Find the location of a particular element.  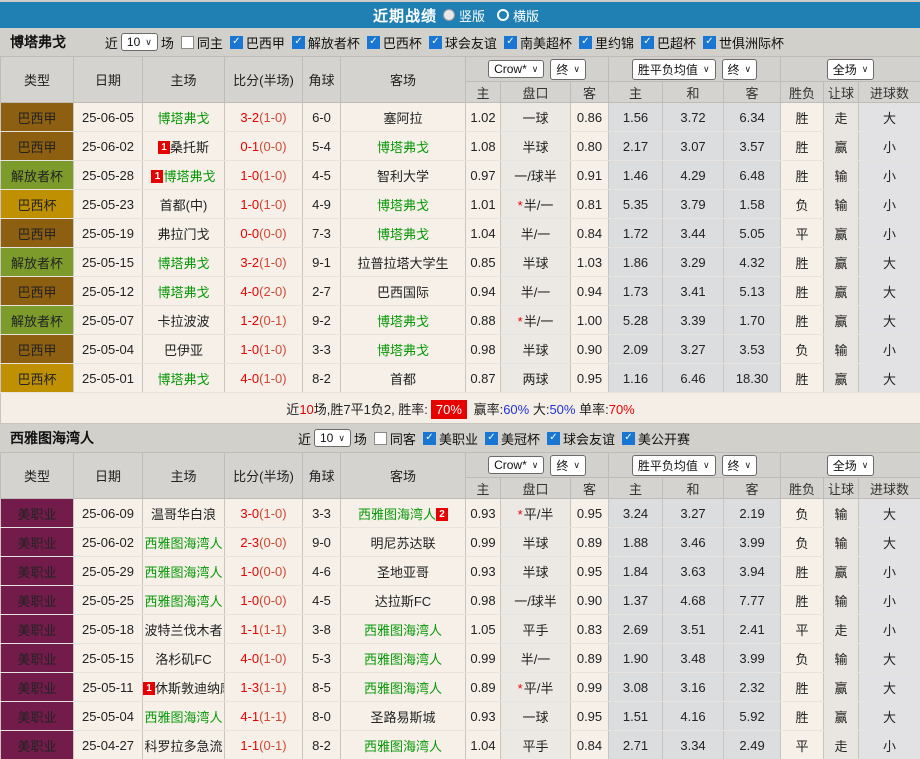

score-cell: 4-0(1-0) is located at coordinates (263, 658).